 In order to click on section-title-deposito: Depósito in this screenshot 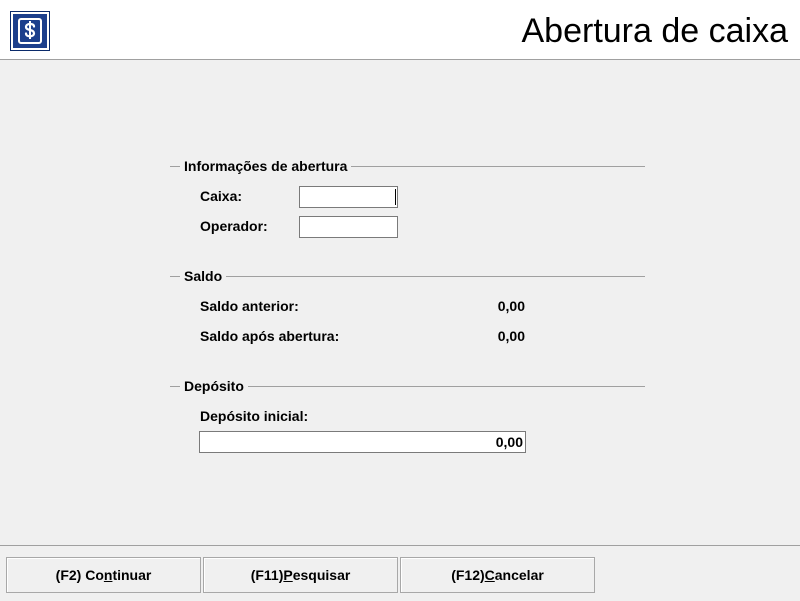, I will do `click(214, 386)`.